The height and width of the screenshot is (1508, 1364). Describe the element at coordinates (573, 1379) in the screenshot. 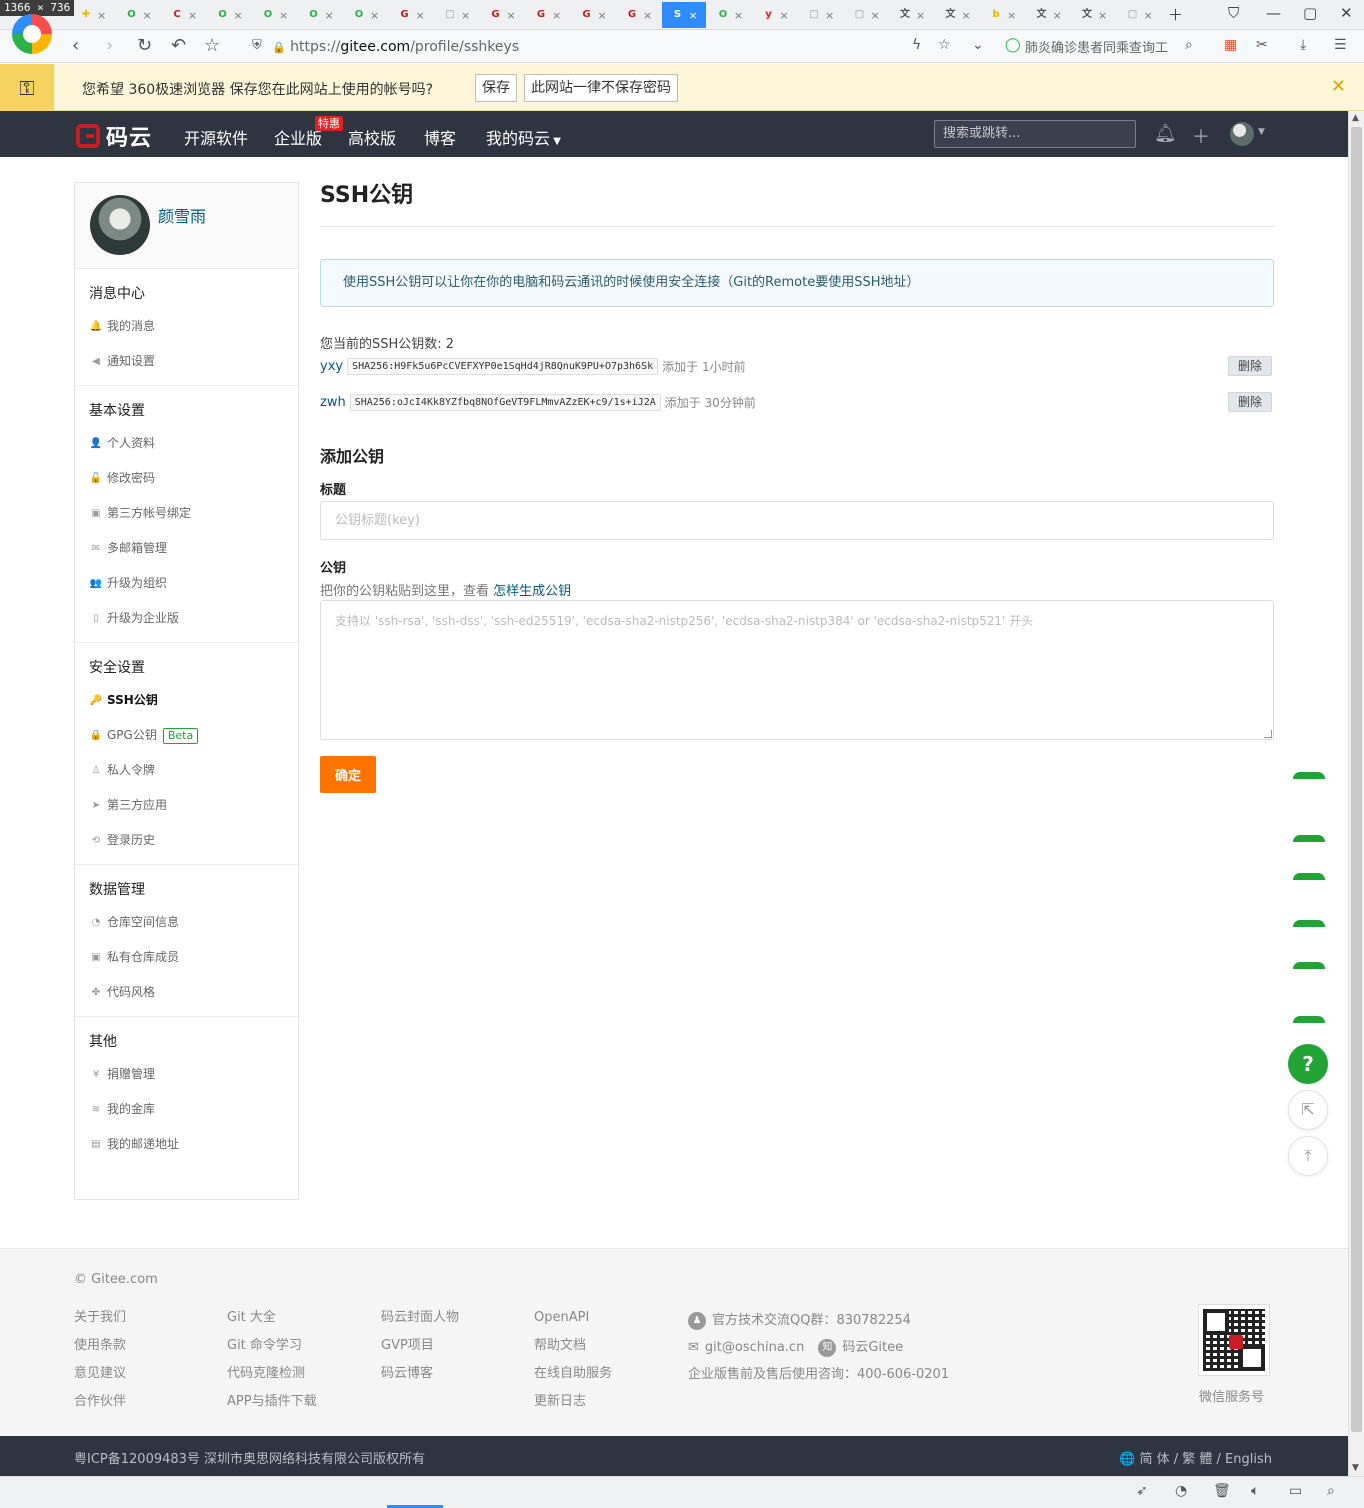

I see `footer-link: 在线自助服务` at that location.